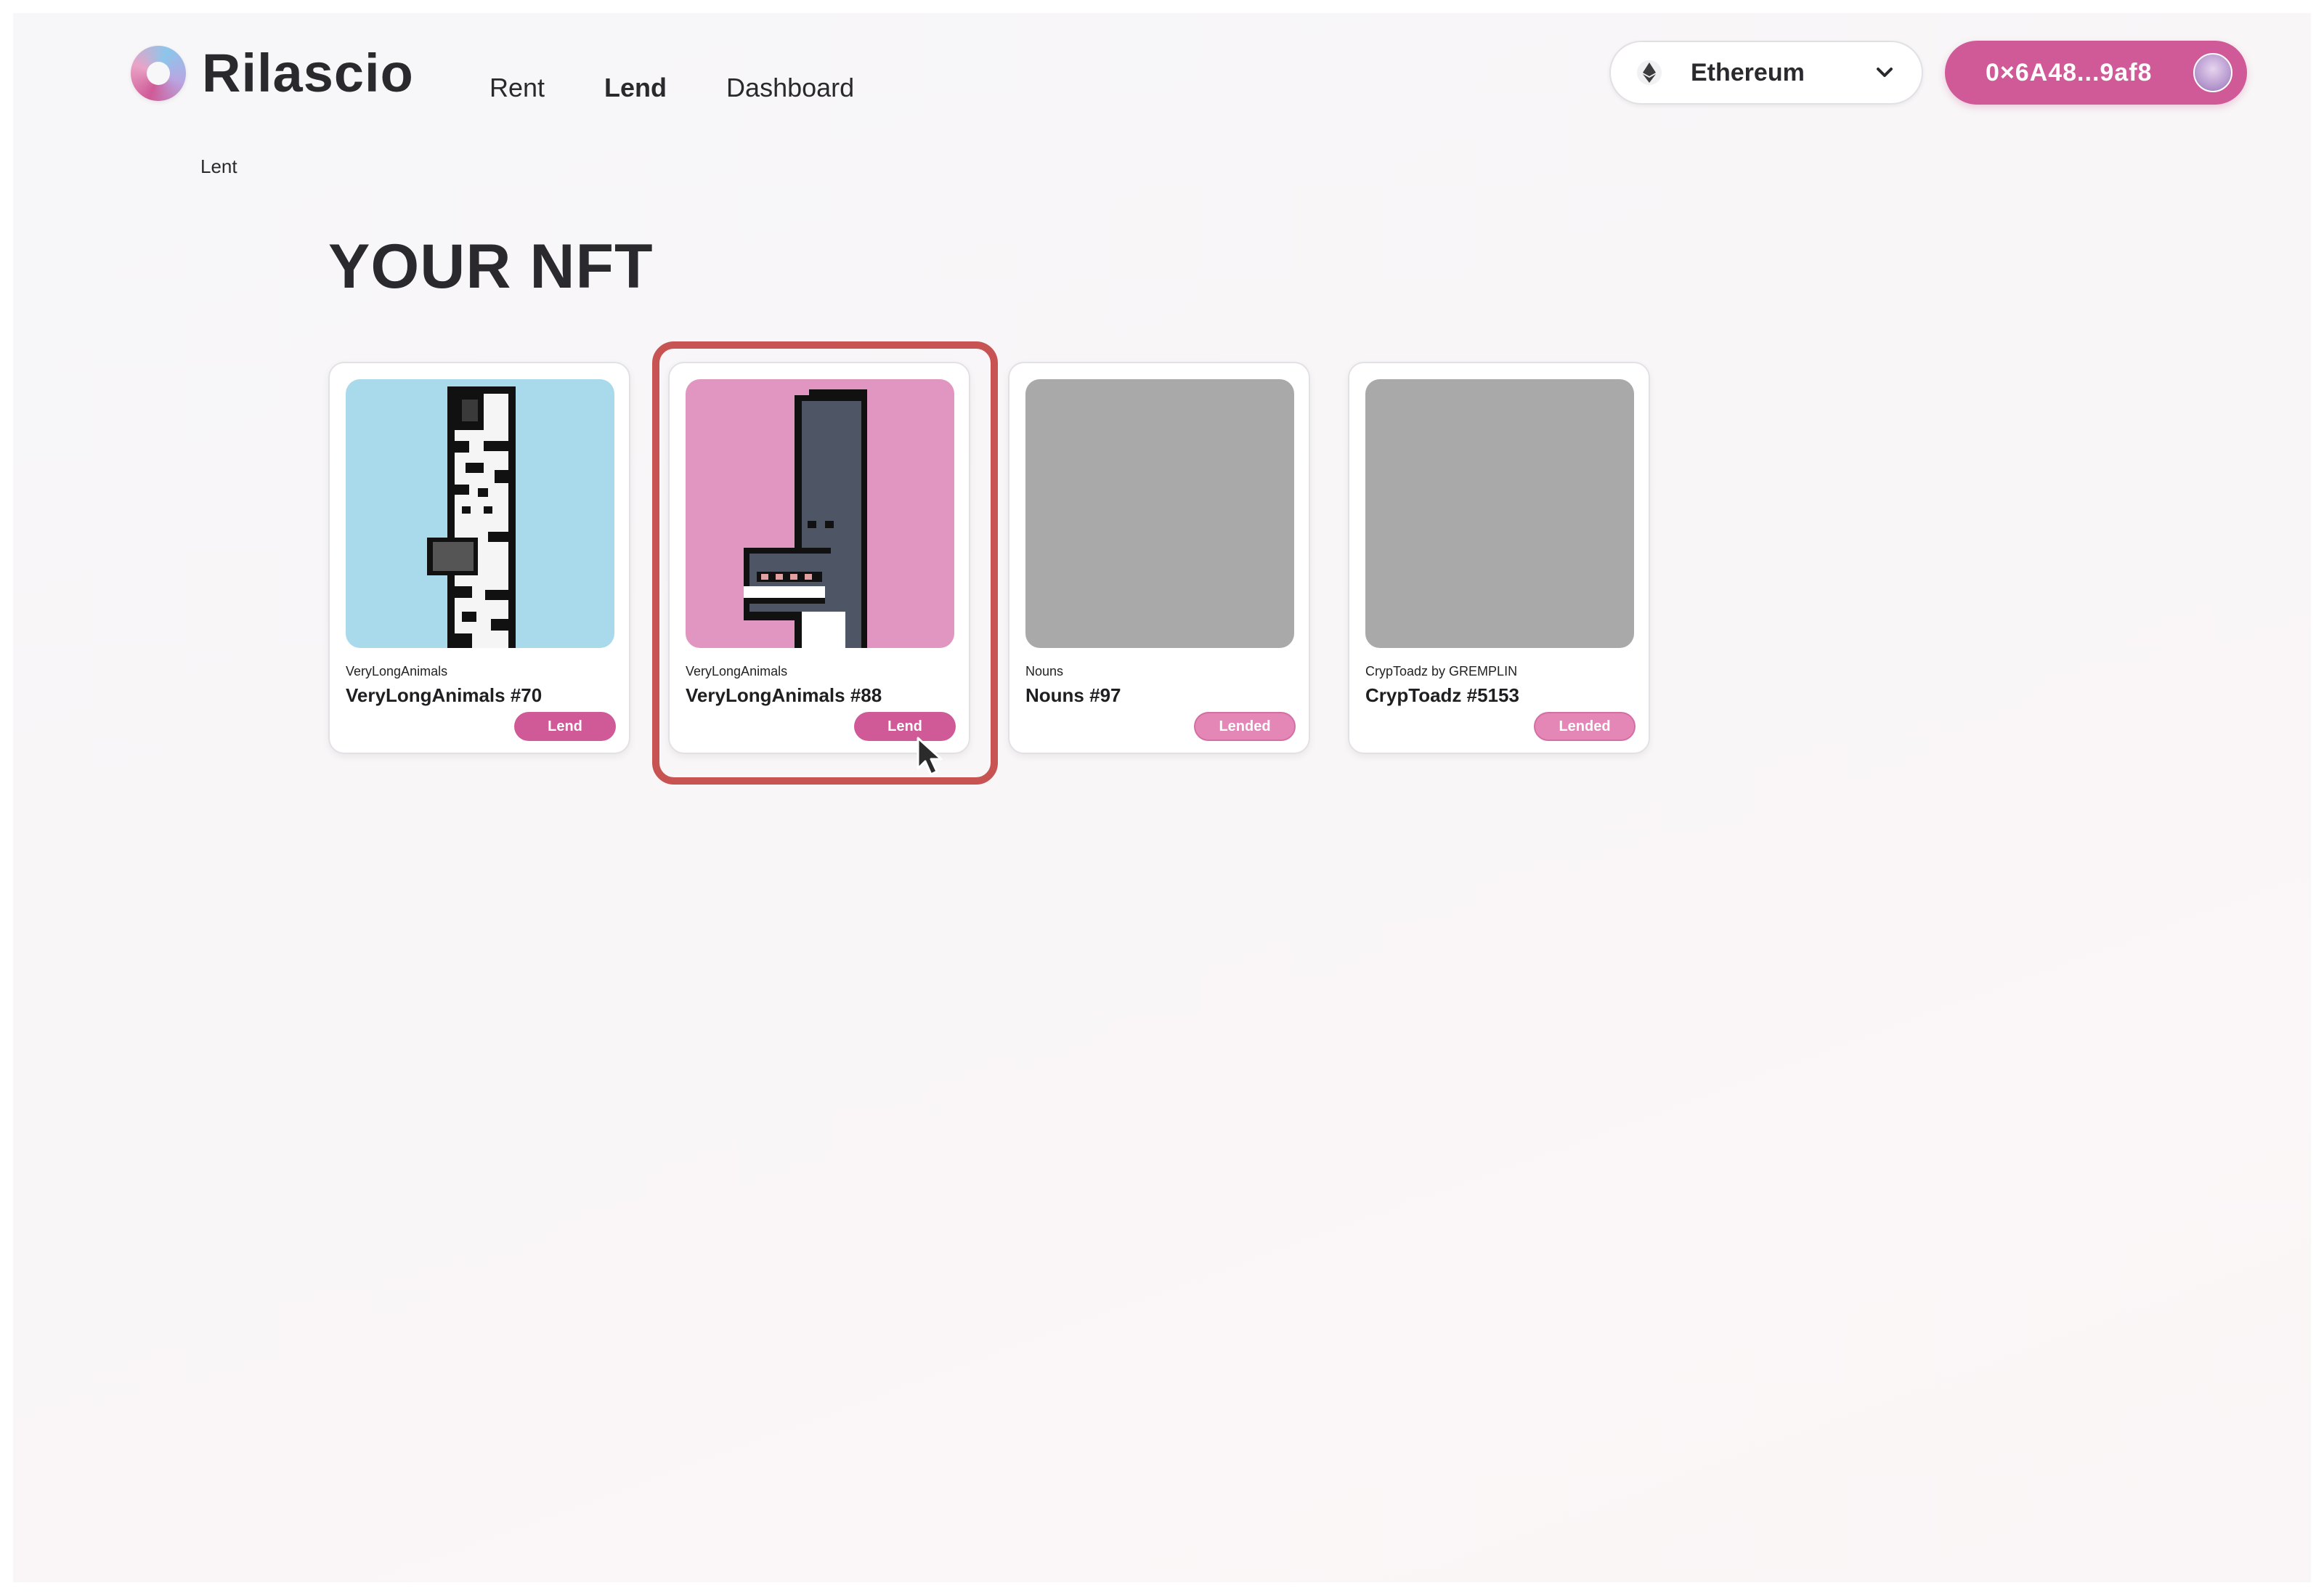 The width and height of the screenshot is (2324, 1596). Describe the element at coordinates (444, 695) in the screenshot. I see `nft-name: VeryLongAnimals #70` at that location.